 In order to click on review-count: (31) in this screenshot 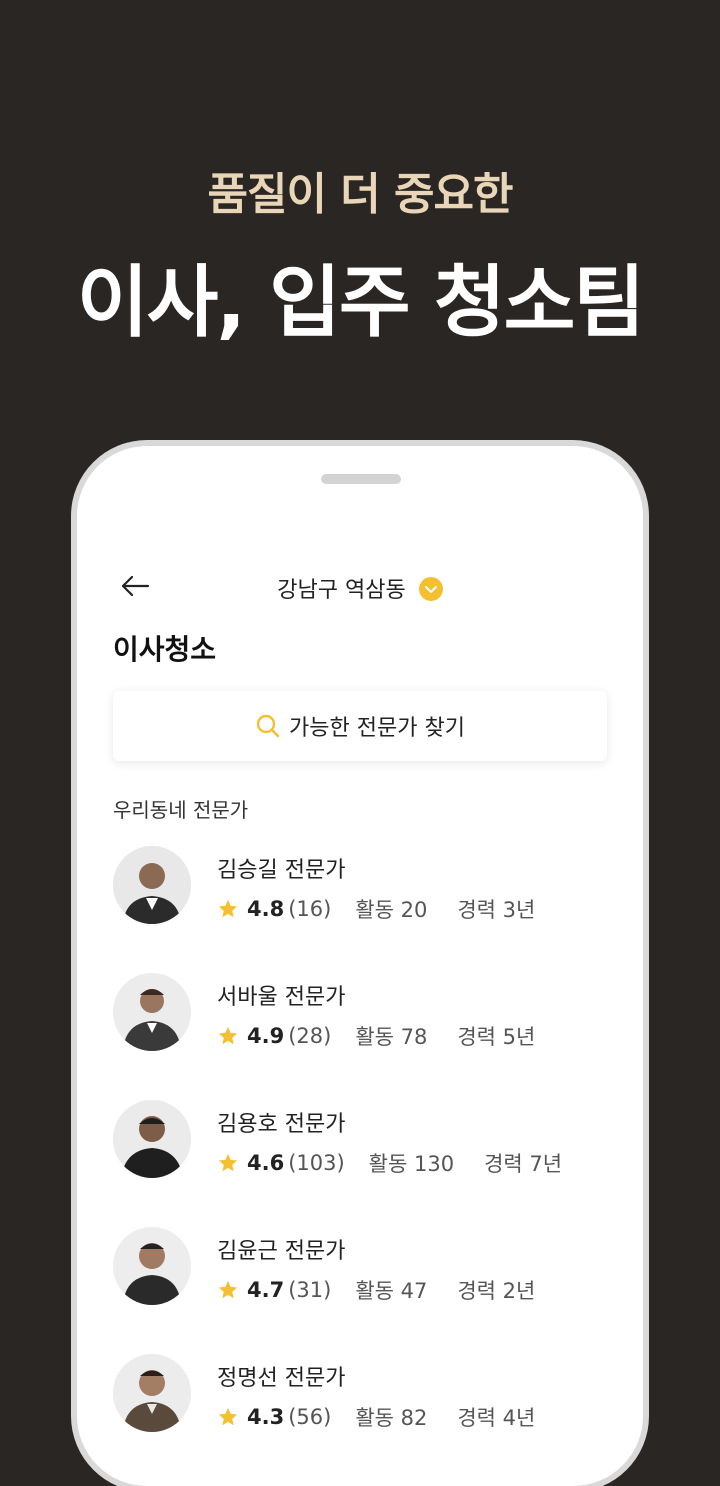, I will do `click(310, 1290)`.